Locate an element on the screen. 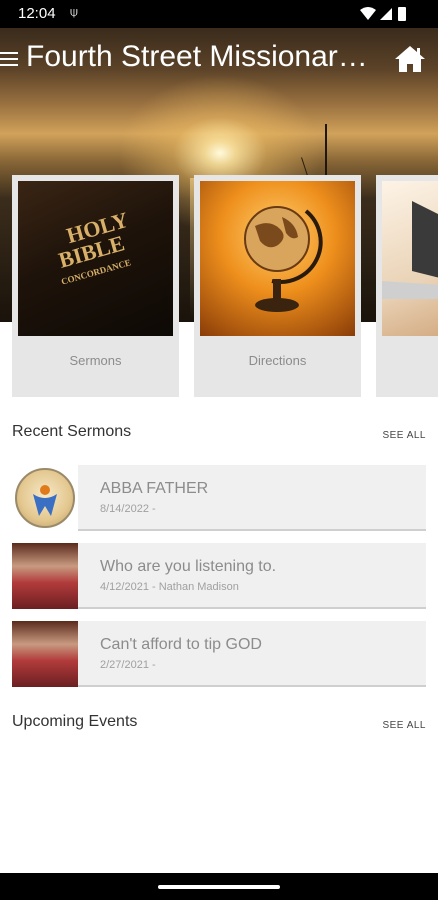  sermon-title: Who are you listening to. is located at coordinates (188, 566).